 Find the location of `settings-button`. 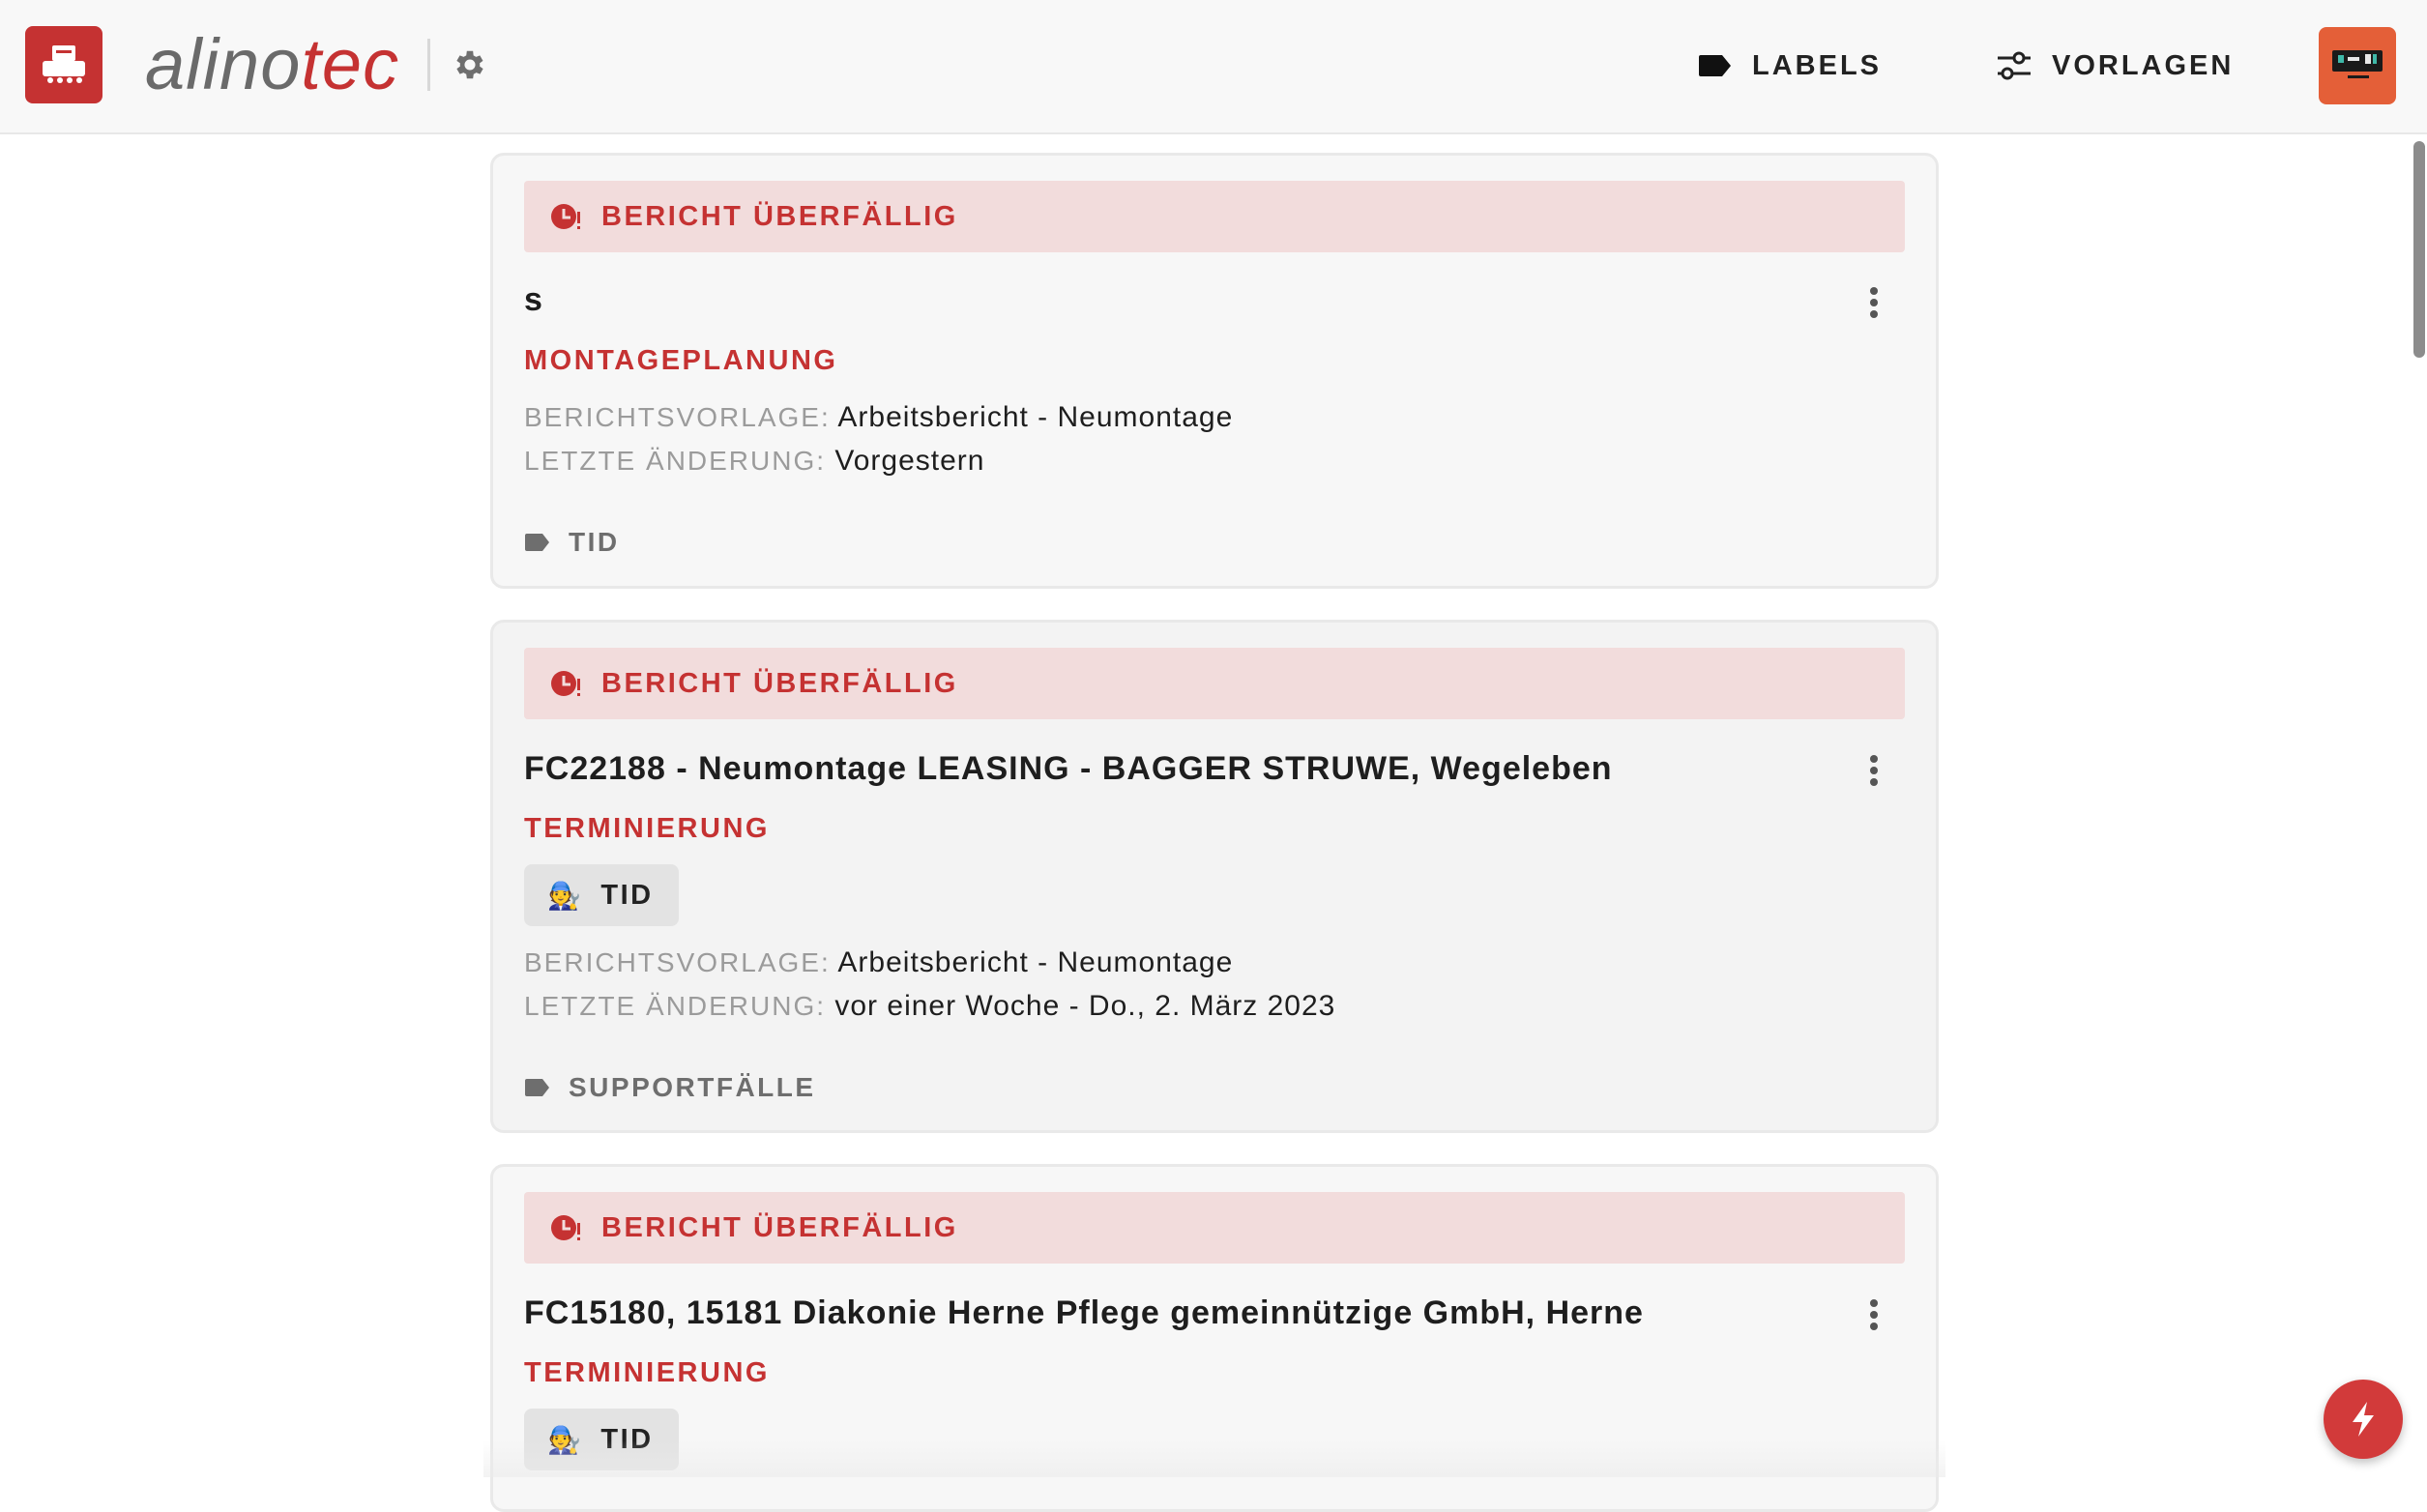

settings-button is located at coordinates (470, 65).